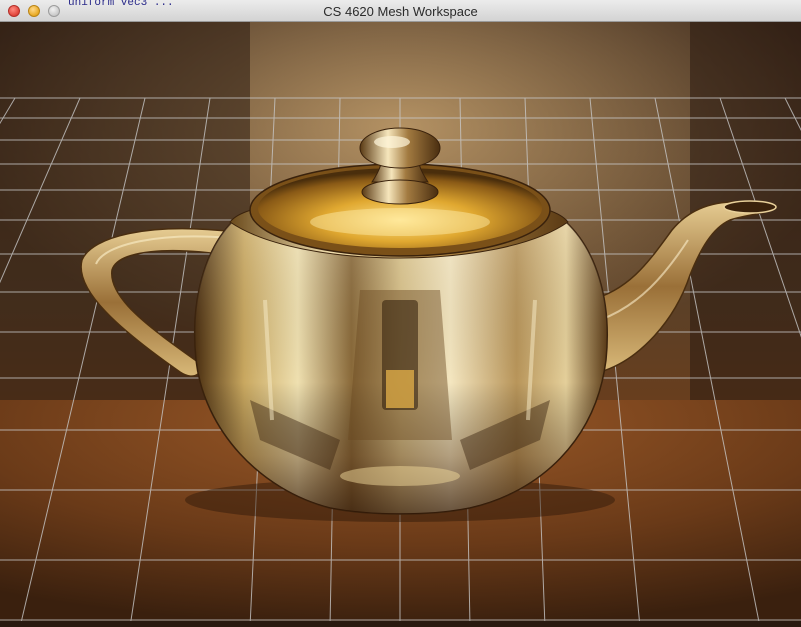  Describe the element at coordinates (400, 624) in the screenshot. I see `underlying-window-strip` at that location.